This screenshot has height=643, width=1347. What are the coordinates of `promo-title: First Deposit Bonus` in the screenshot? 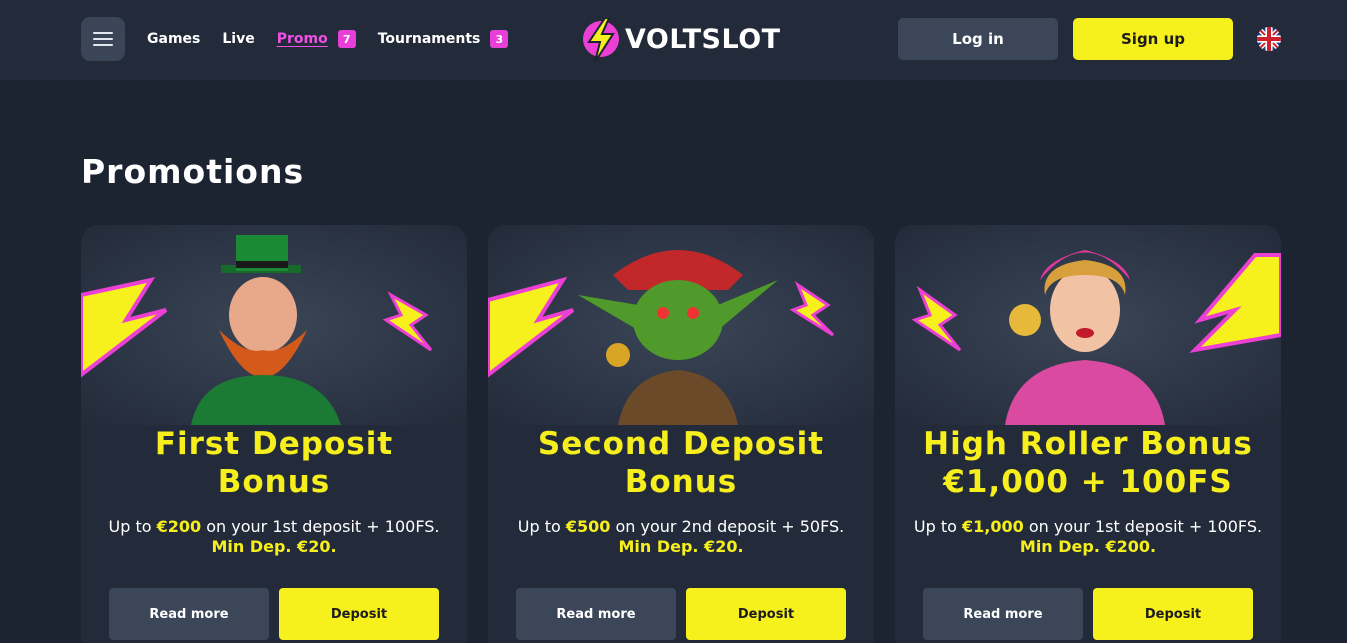 It's located at (274, 463).